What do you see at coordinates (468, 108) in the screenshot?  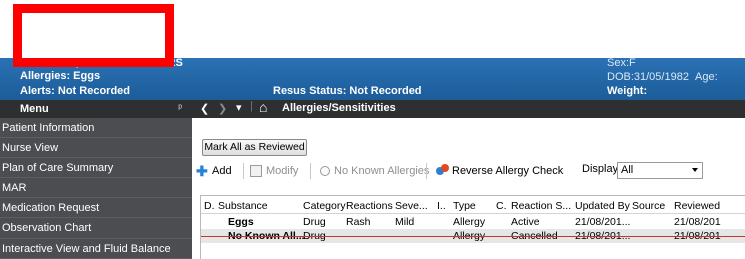 I see `navigation-bar: ❮ ❯ ▾ | ⌂ Allergies/Sensitivities` at bounding box center [468, 108].